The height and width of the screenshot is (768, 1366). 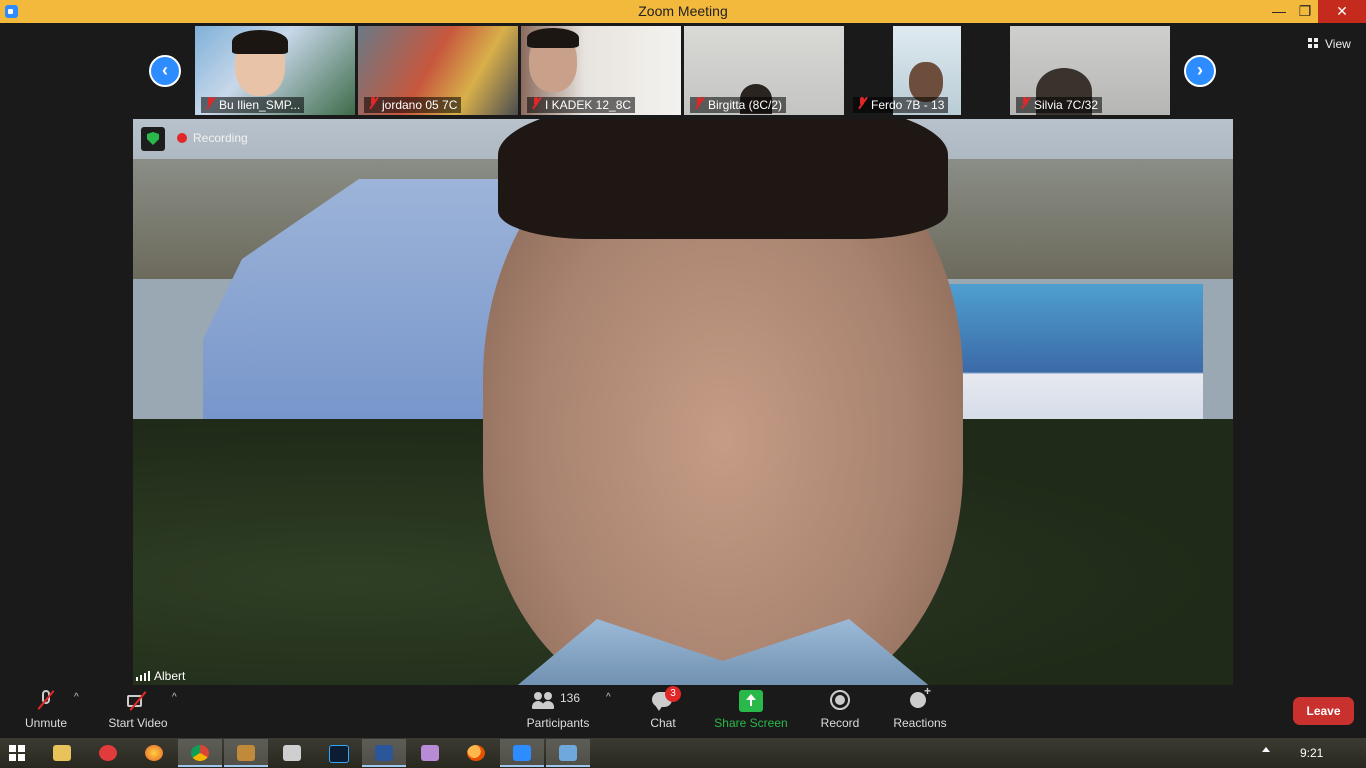 I want to click on remote-desktop-icon, so click(x=568, y=753).